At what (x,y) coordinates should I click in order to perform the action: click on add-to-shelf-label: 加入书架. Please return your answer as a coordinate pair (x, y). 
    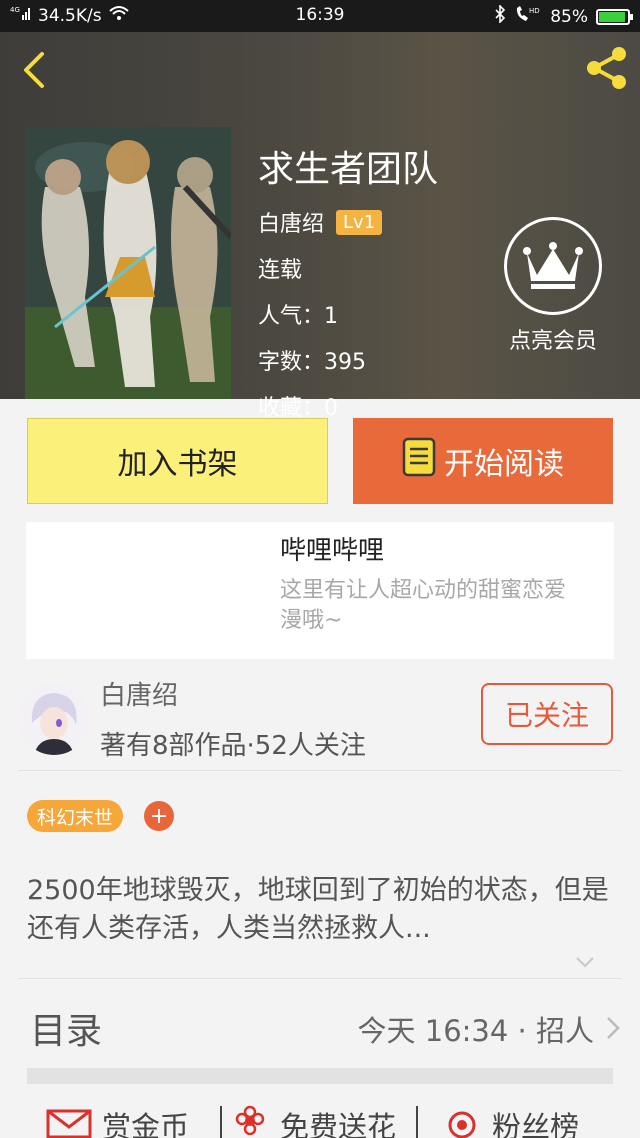
    Looking at the image, I should click on (177, 464).